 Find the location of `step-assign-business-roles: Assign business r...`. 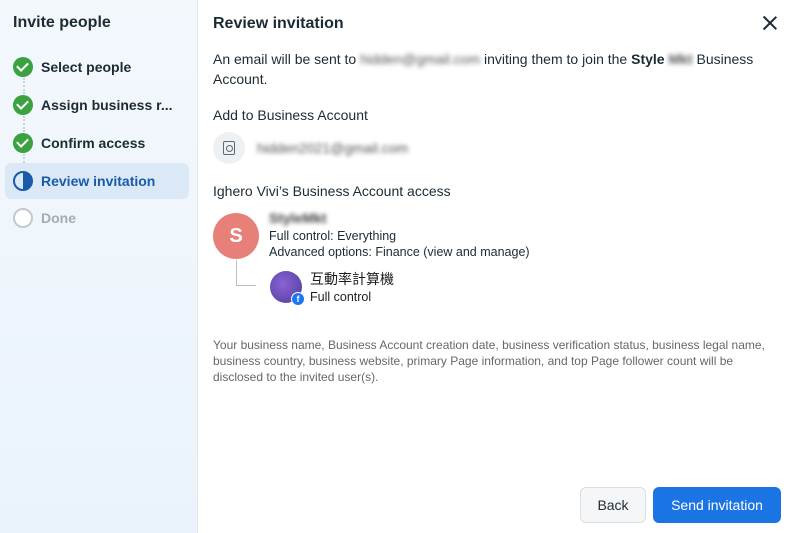

step-assign-business-roles: Assign business r... is located at coordinates (97, 109).